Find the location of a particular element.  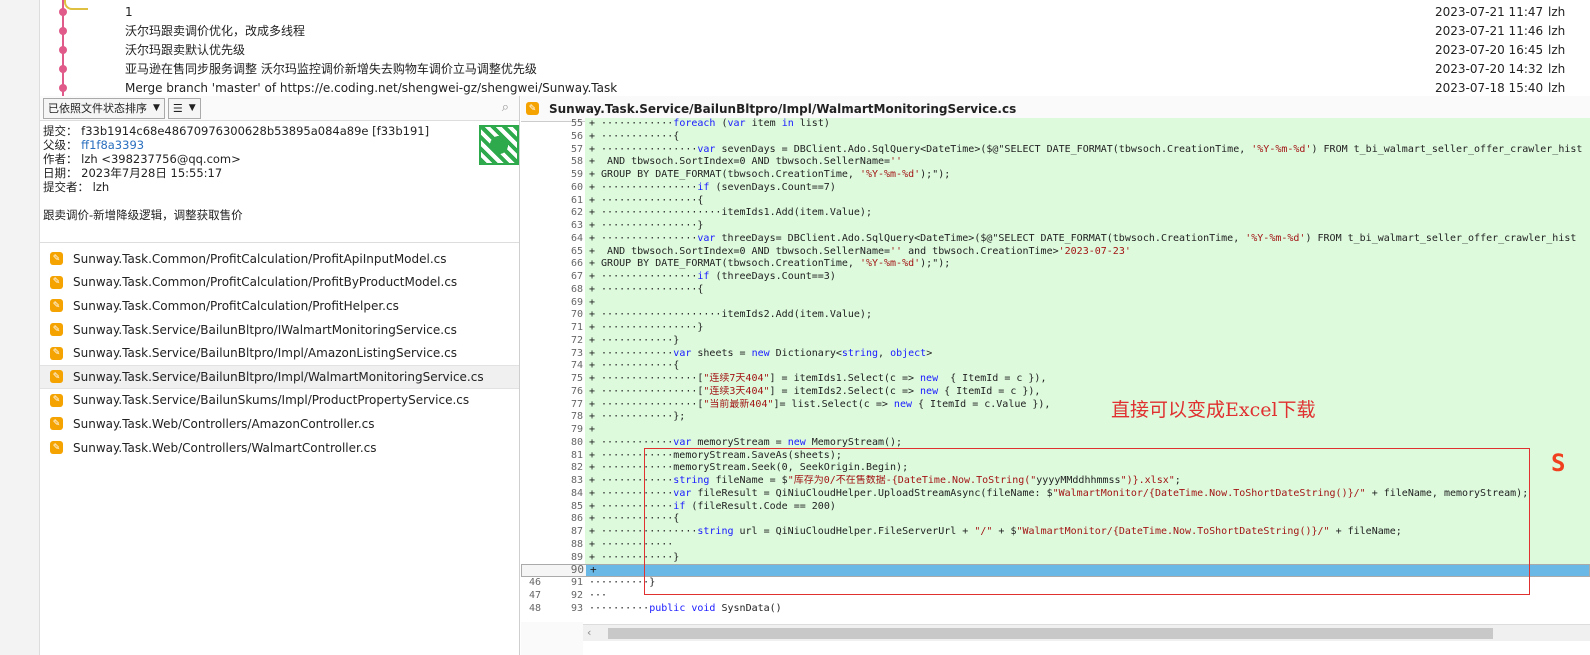

new-line-number: 74 is located at coordinates (576, 366).